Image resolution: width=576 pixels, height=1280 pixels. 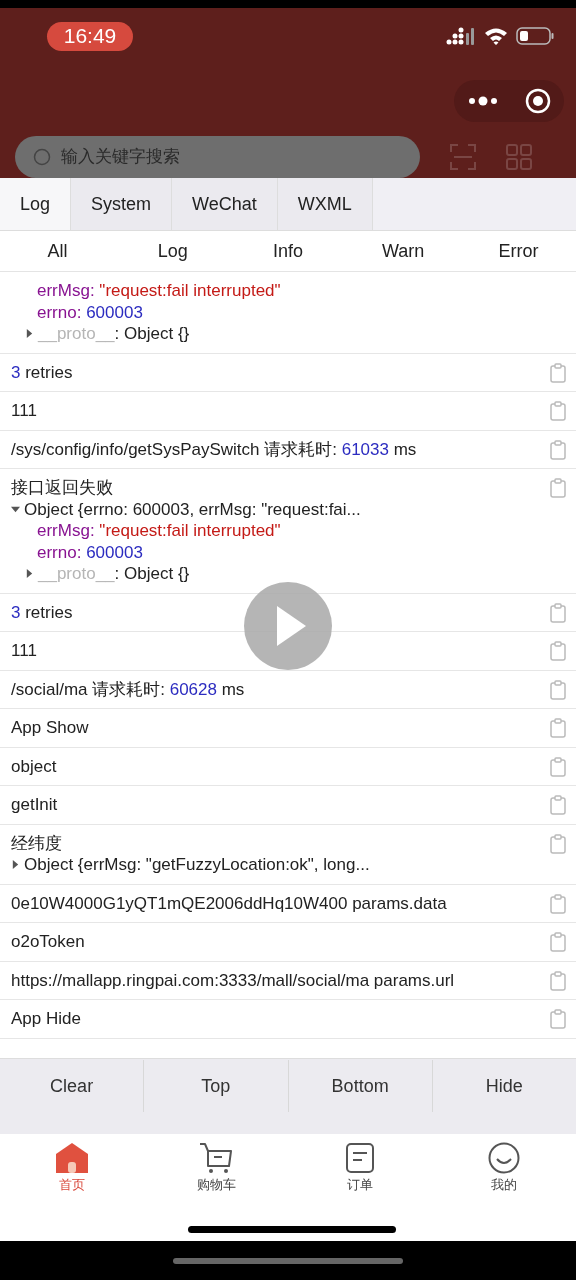 What do you see at coordinates (233, 980) in the screenshot?
I see `log-text: https://mallapp.ringpai.com:3333/mall/social/ma params.url` at bounding box center [233, 980].